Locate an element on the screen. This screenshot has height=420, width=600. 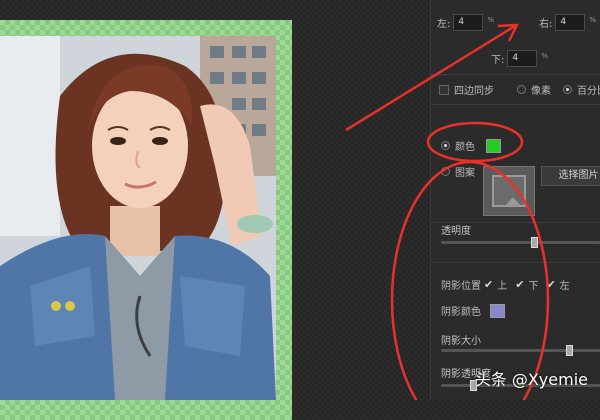
left-margin-label: 左: is located at coordinates (444, 24).